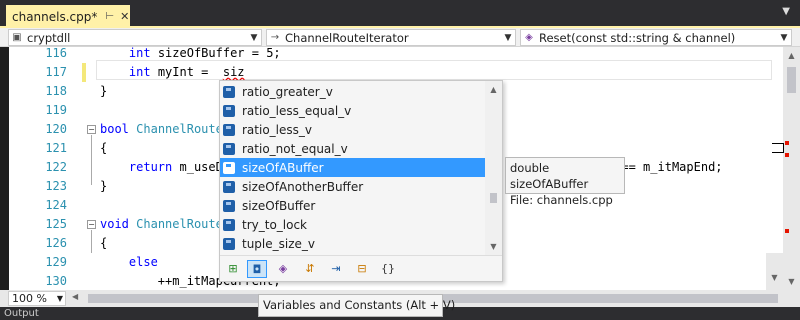 This screenshot has height=320, width=800. I want to click on line-number: 130, so click(56, 281).